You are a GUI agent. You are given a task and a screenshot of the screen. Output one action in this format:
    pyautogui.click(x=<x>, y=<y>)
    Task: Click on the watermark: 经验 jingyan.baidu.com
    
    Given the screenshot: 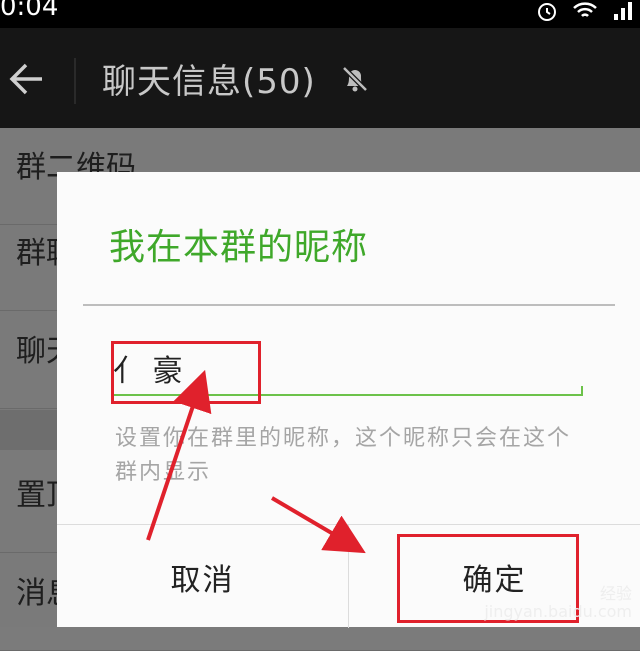 What is the action you would take?
    pyautogui.click(x=558, y=603)
    